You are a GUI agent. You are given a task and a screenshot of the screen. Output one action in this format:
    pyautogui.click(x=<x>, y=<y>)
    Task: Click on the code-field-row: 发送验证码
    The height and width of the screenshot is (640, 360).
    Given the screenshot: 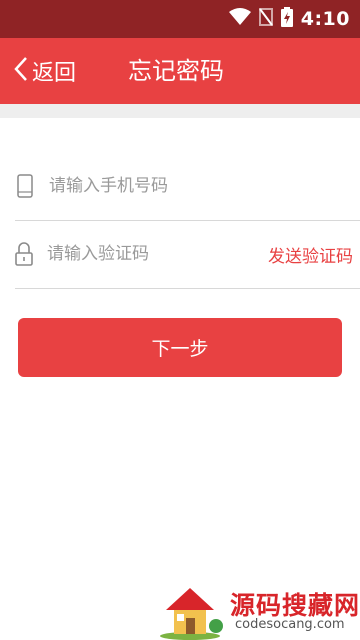 What is the action you would take?
    pyautogui.click(x=187, y=254)
    